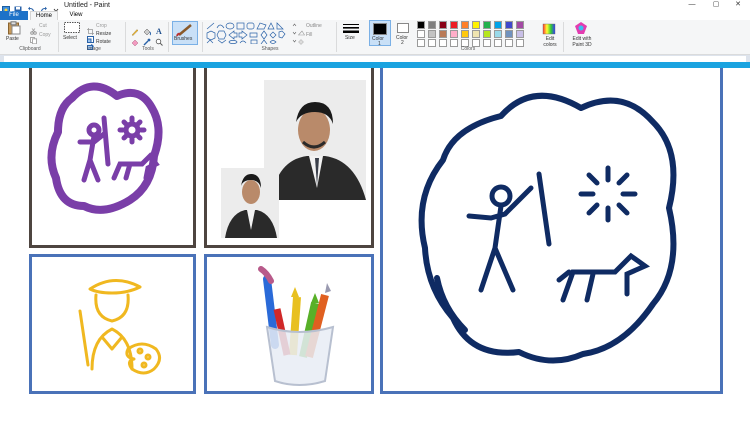  I want to click on select-button-label: Select, so click(70, 38).